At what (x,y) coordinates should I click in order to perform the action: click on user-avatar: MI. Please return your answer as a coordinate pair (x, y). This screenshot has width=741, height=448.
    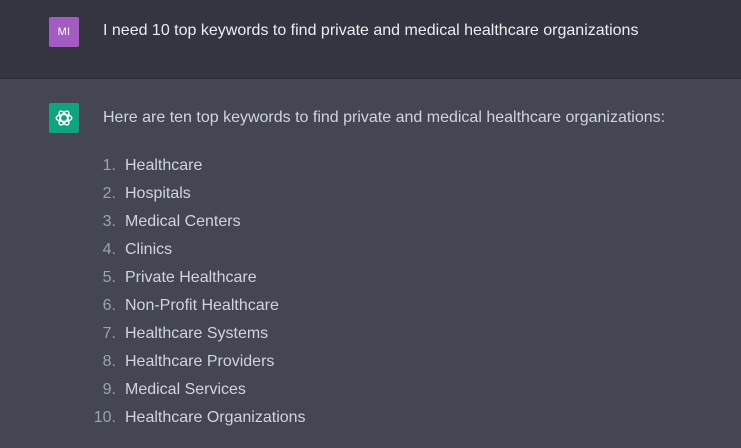
    Looking at the image, I should click on (64, 32).